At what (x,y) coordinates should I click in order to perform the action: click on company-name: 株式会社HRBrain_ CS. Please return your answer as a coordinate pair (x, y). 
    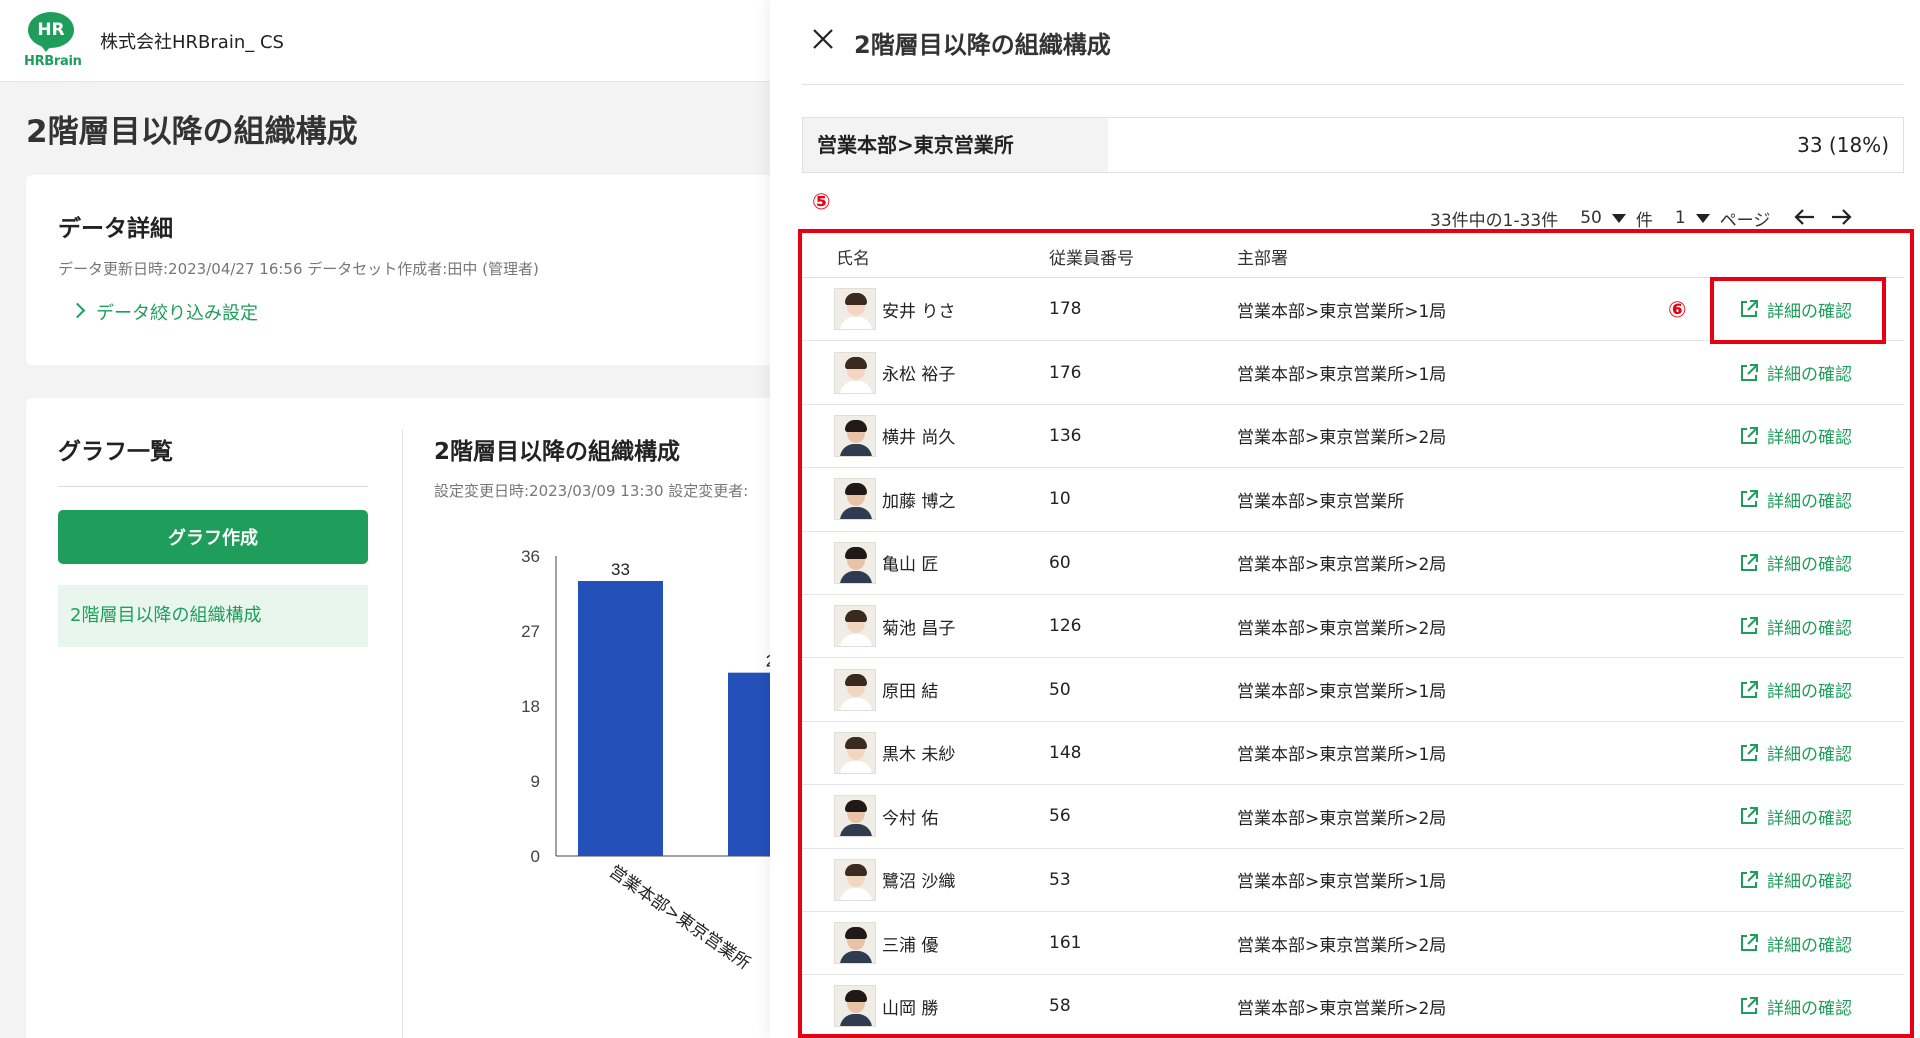
    Looking at the image, I should click on (192, 42).